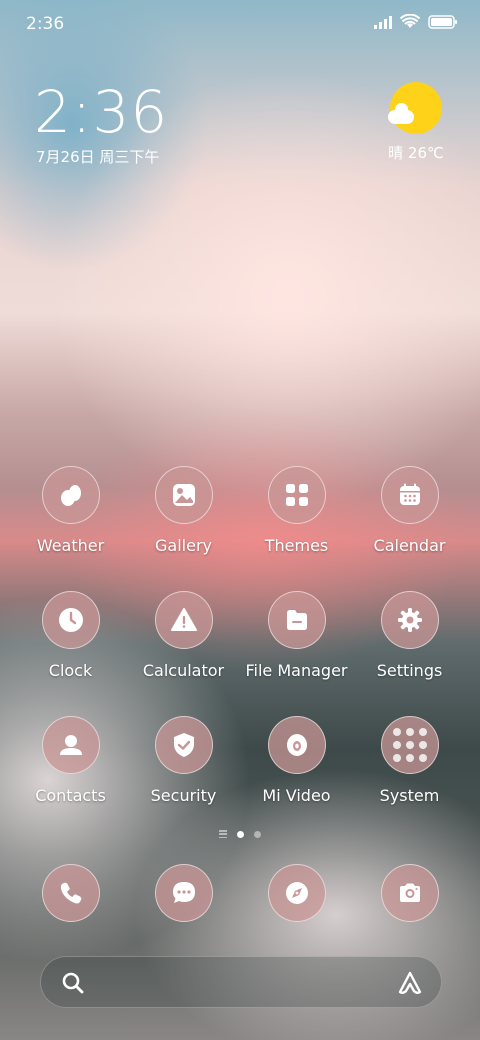 Image resolution: width=480 pixels, height=1040 pixels. Describe the element at coordinates (409, 495) in the screenshot. I see `calendar-icon` at that location.